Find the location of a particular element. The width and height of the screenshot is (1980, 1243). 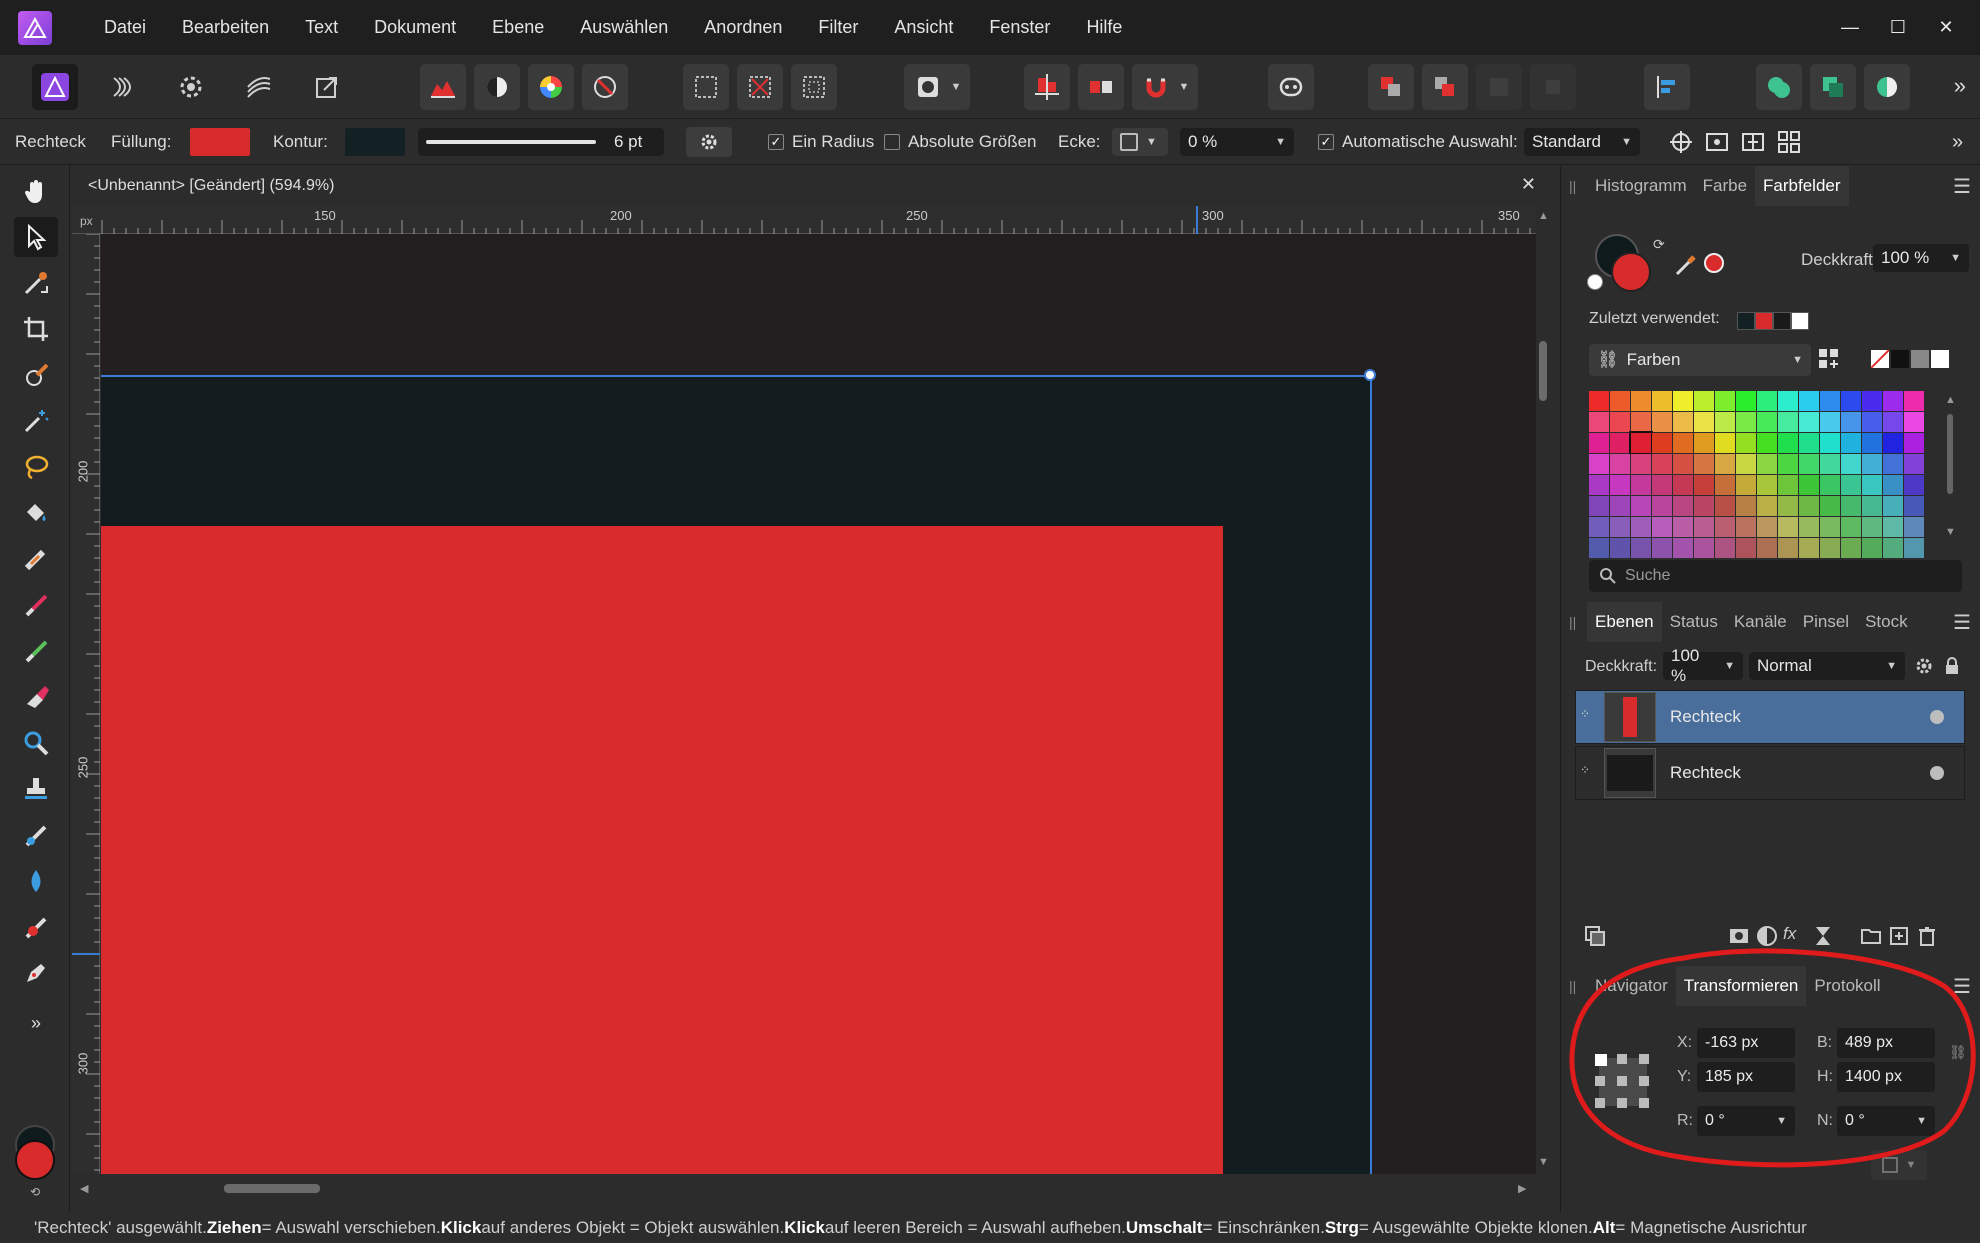

designer-persona-button is located at coordinates (55, 87).